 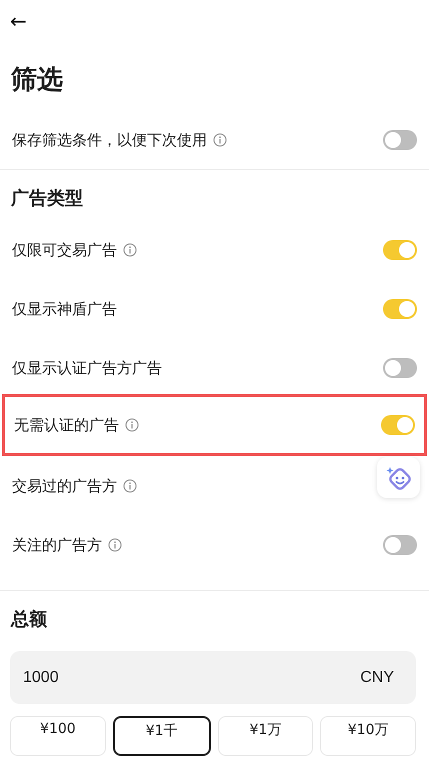 I want to click on option-label: 仅限可交易广告, so click(x=64, y=250).